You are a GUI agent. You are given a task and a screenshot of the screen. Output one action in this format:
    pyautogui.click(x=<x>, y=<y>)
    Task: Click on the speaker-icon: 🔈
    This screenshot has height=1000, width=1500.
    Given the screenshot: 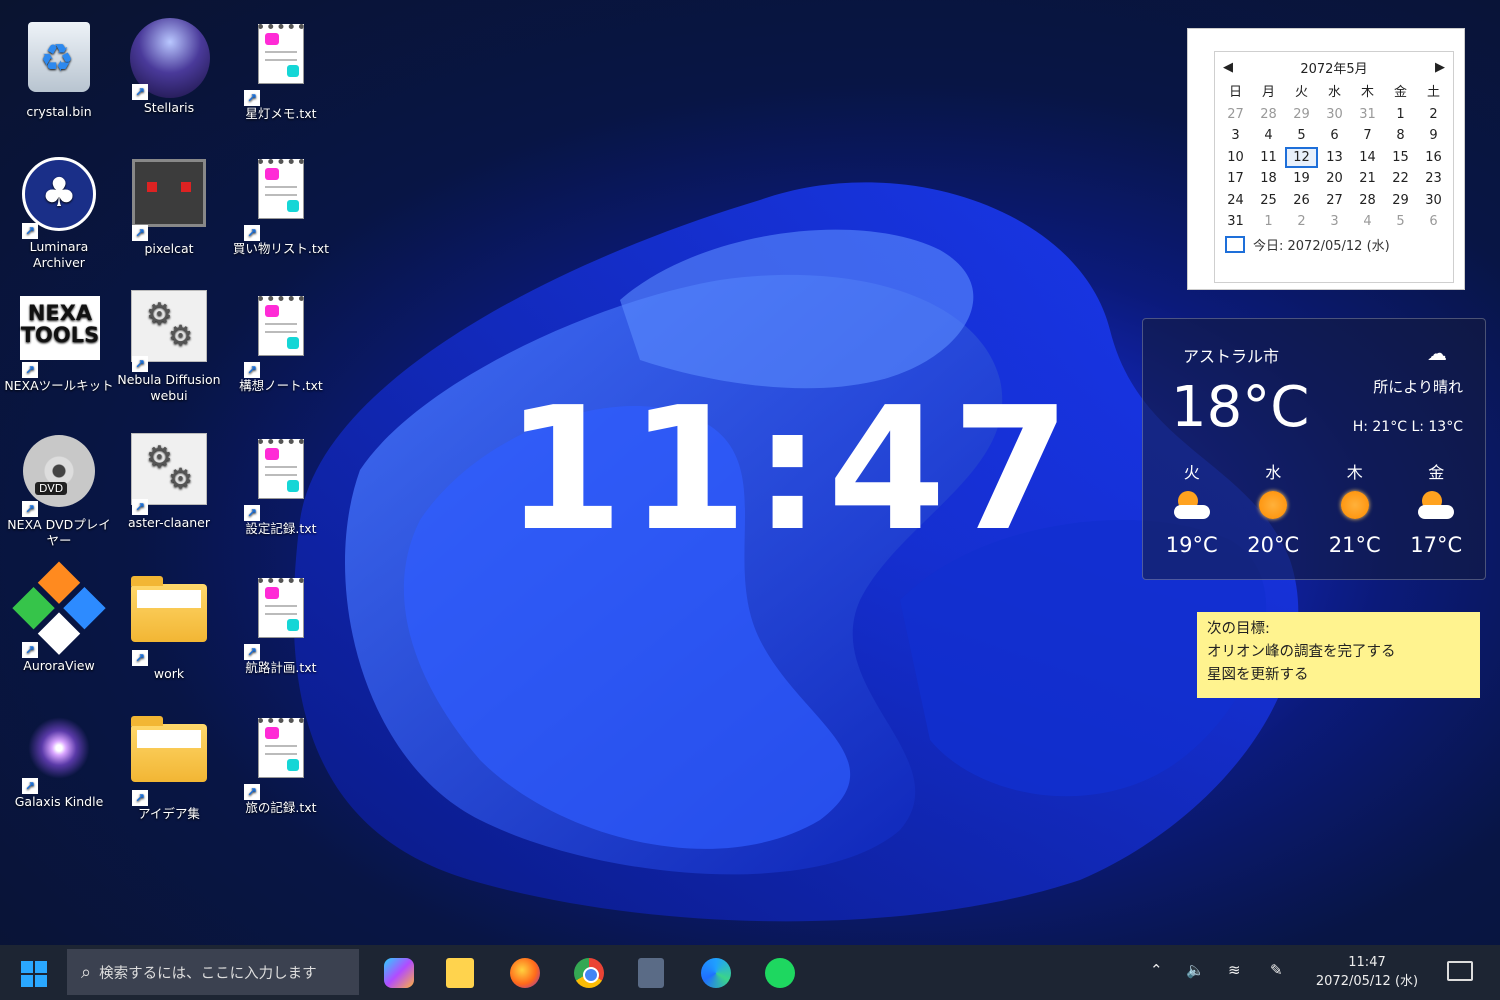 What is the action you would take?
    pyautogui.click(x=1195, y=970)
    